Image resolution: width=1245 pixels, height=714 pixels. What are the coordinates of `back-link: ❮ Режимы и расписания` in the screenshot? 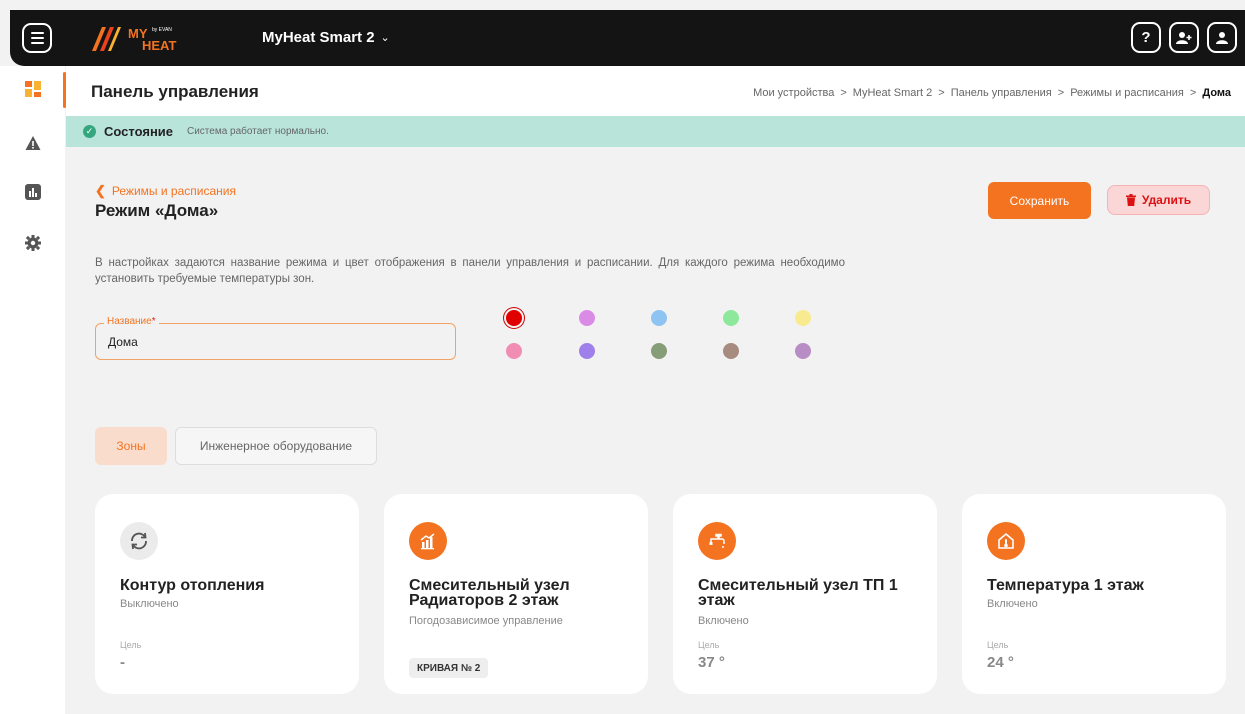 It's located at (165, 191).